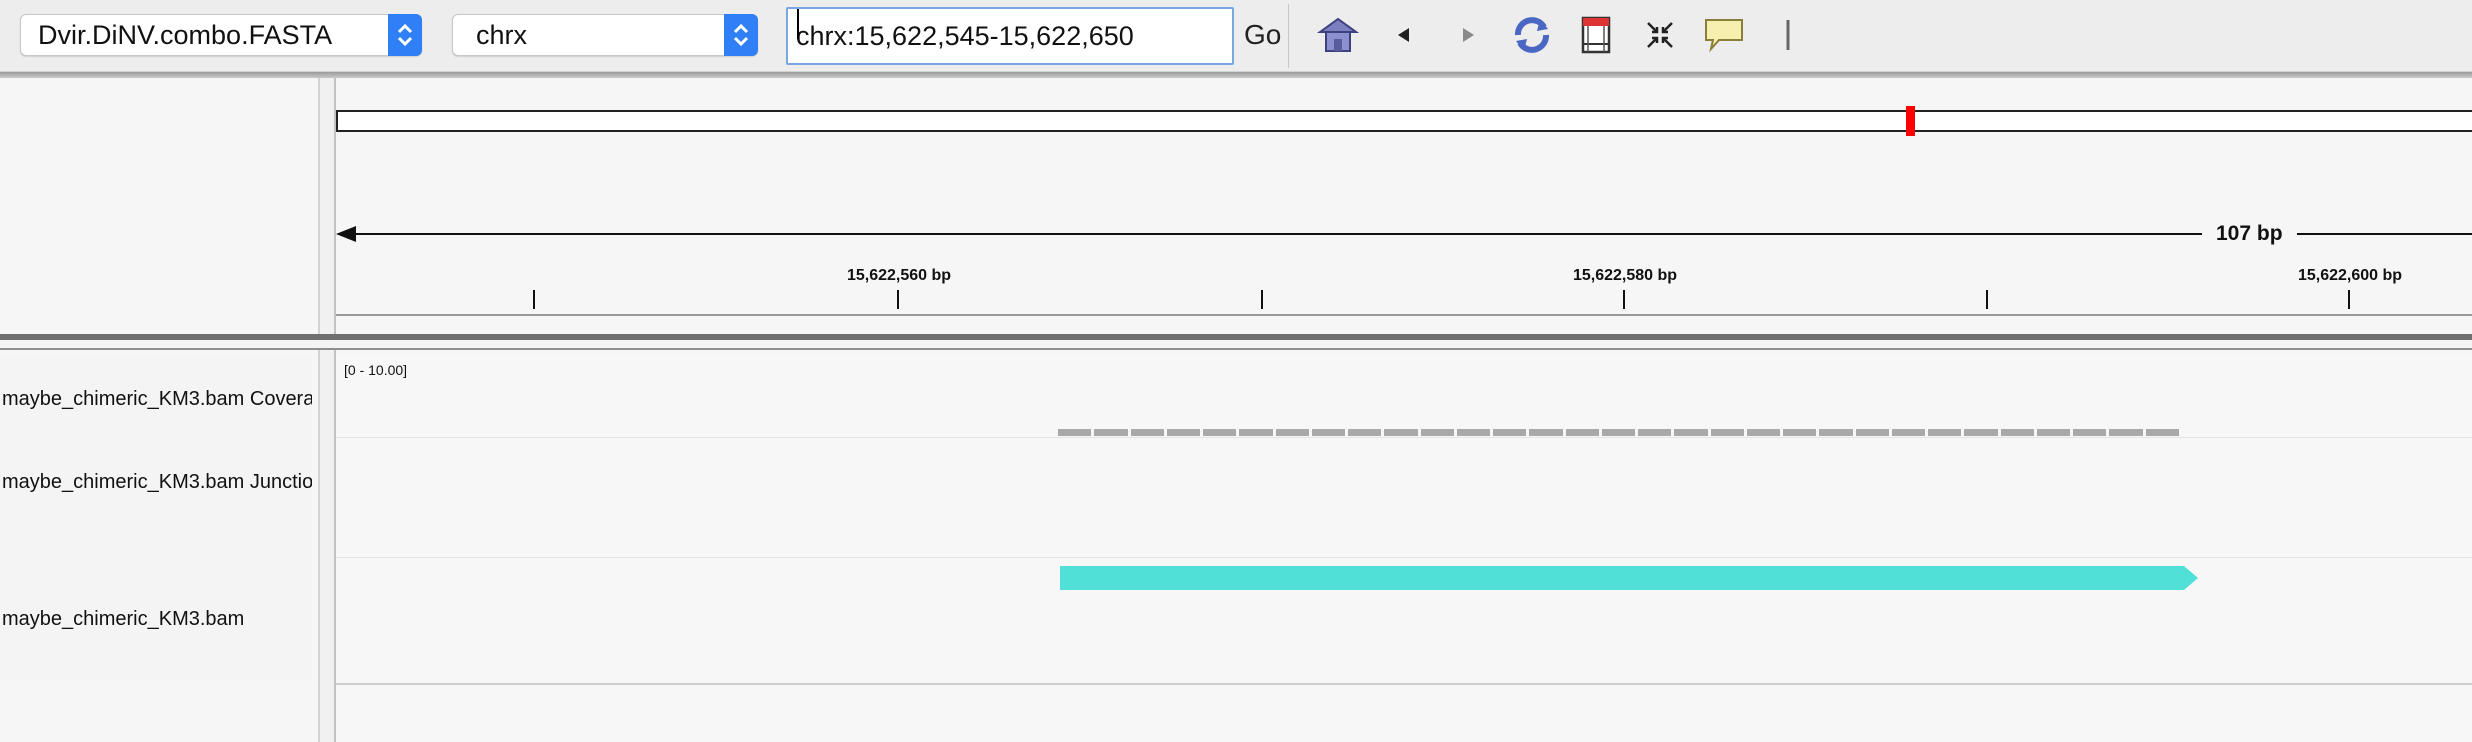 Image resolution: width=2472 pixels, height=742 pixels. Describe the element at coordinates (1724, 35) in the screenshot. I see `popup-info-icon` at that location.